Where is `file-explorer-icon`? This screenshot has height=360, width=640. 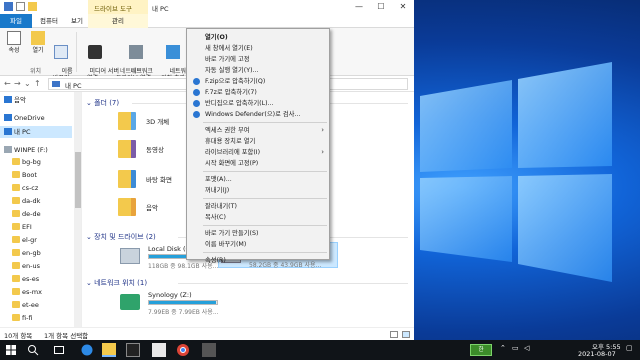 file-explorer-icon is located at coordinates (109, 350).